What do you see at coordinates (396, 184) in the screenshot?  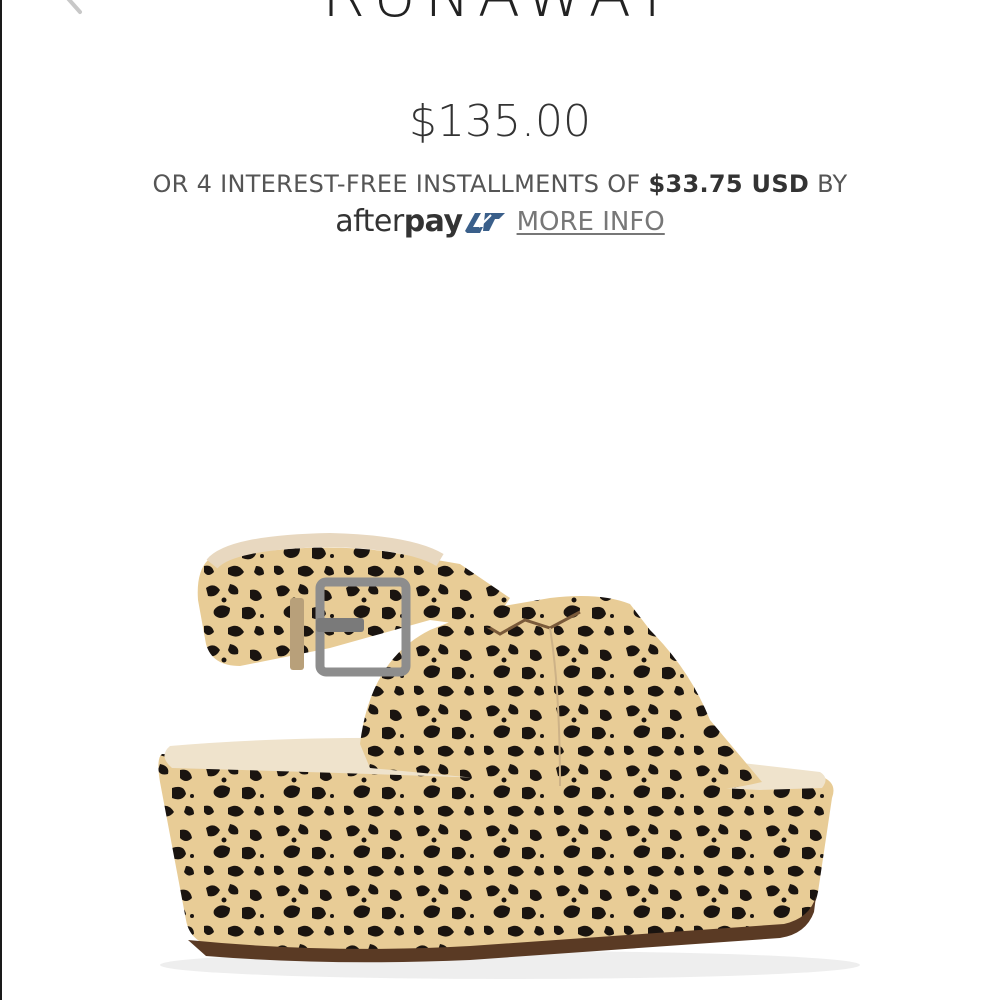 I see `installments-prefix: OR 4 INTEREST-FREE INSTALLMENTS OF` at bounding box center [396, 184].